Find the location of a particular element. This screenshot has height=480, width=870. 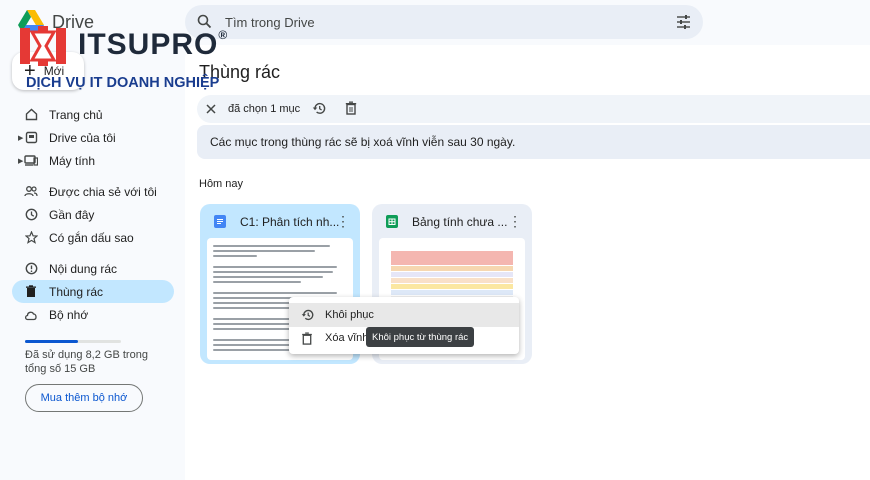

drive-icon is located at coordinates (31, 138).